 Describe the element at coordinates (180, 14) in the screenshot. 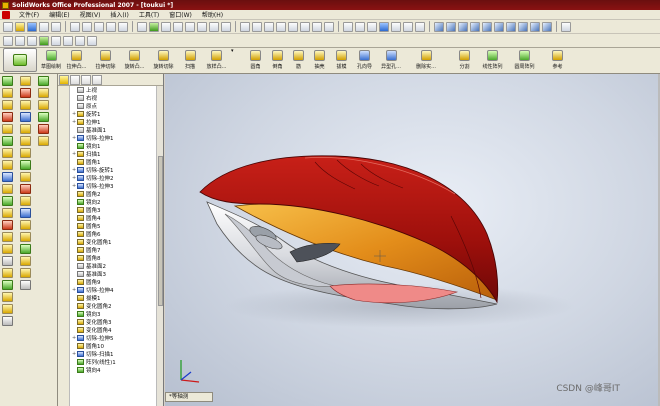

I see `menu-window: 窗口(W)` at that location.